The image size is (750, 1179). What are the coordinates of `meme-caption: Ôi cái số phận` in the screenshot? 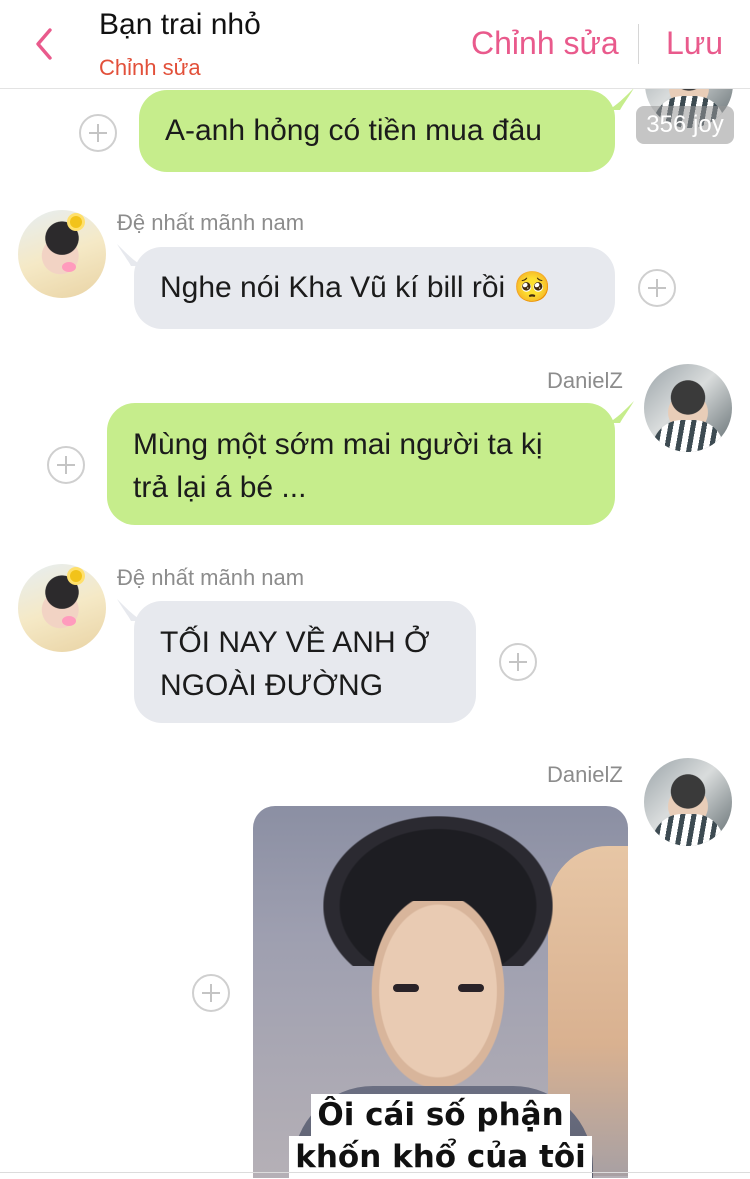 It's located at (440, 1115).